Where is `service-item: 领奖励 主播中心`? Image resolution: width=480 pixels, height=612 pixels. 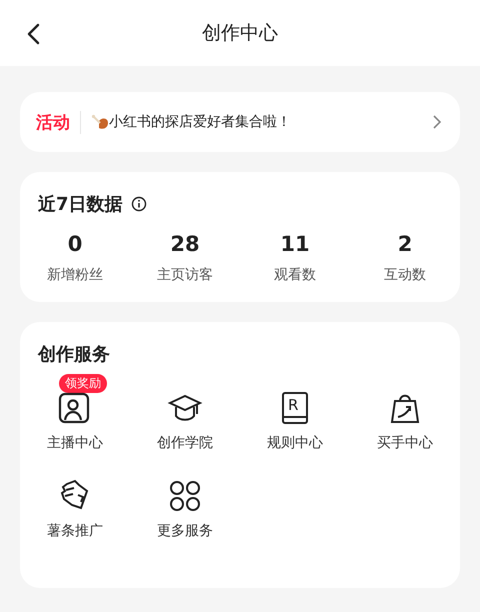
service-item: 领奖励 主播中心 is located at coordinates (75, 413).